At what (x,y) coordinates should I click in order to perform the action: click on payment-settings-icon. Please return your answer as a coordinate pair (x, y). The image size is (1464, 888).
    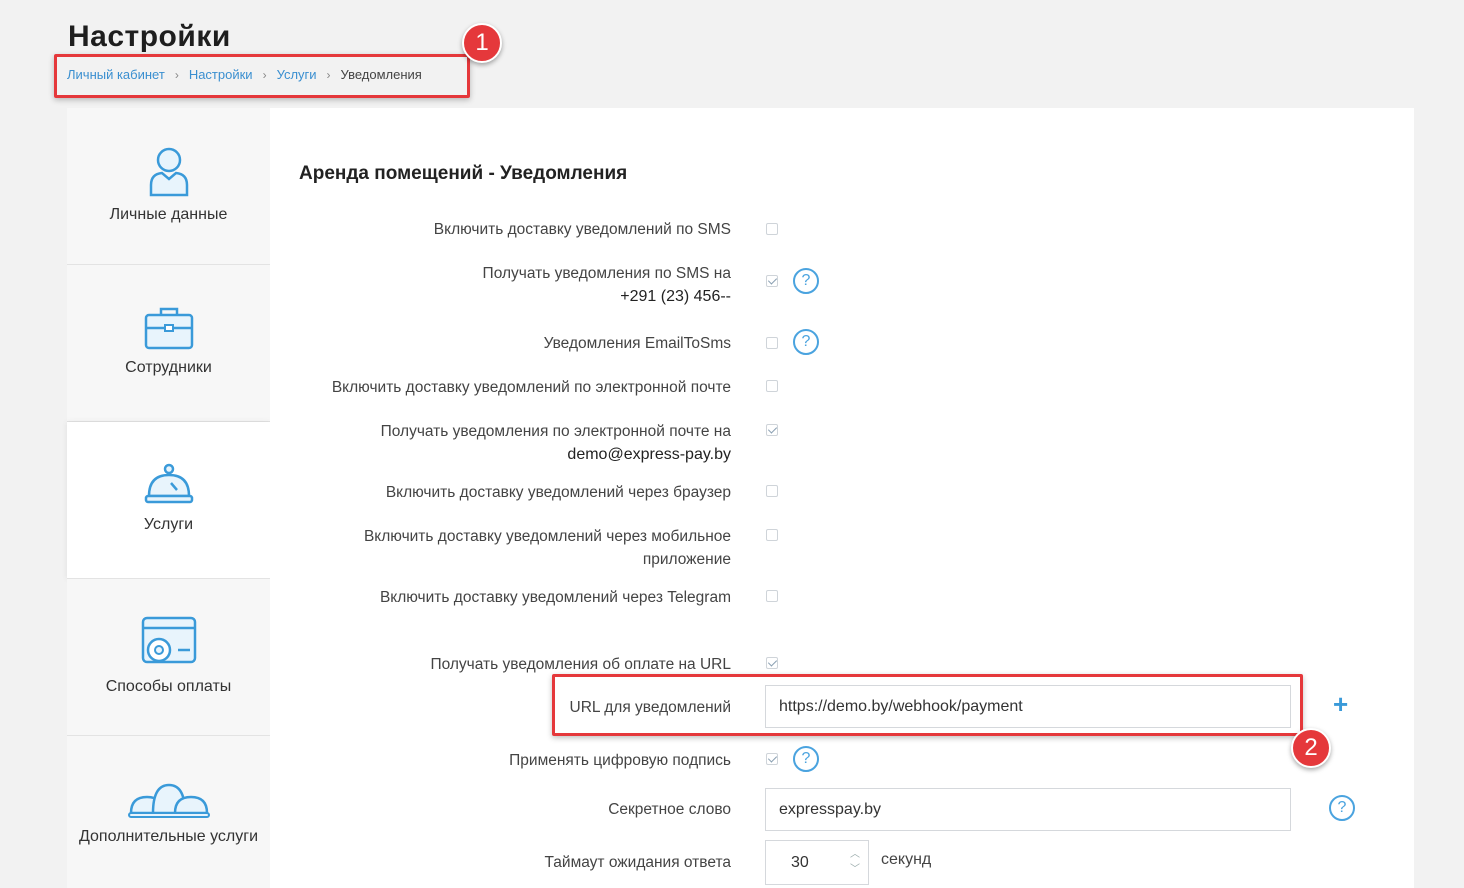
    Looking at the image, I should click on (168, 640).